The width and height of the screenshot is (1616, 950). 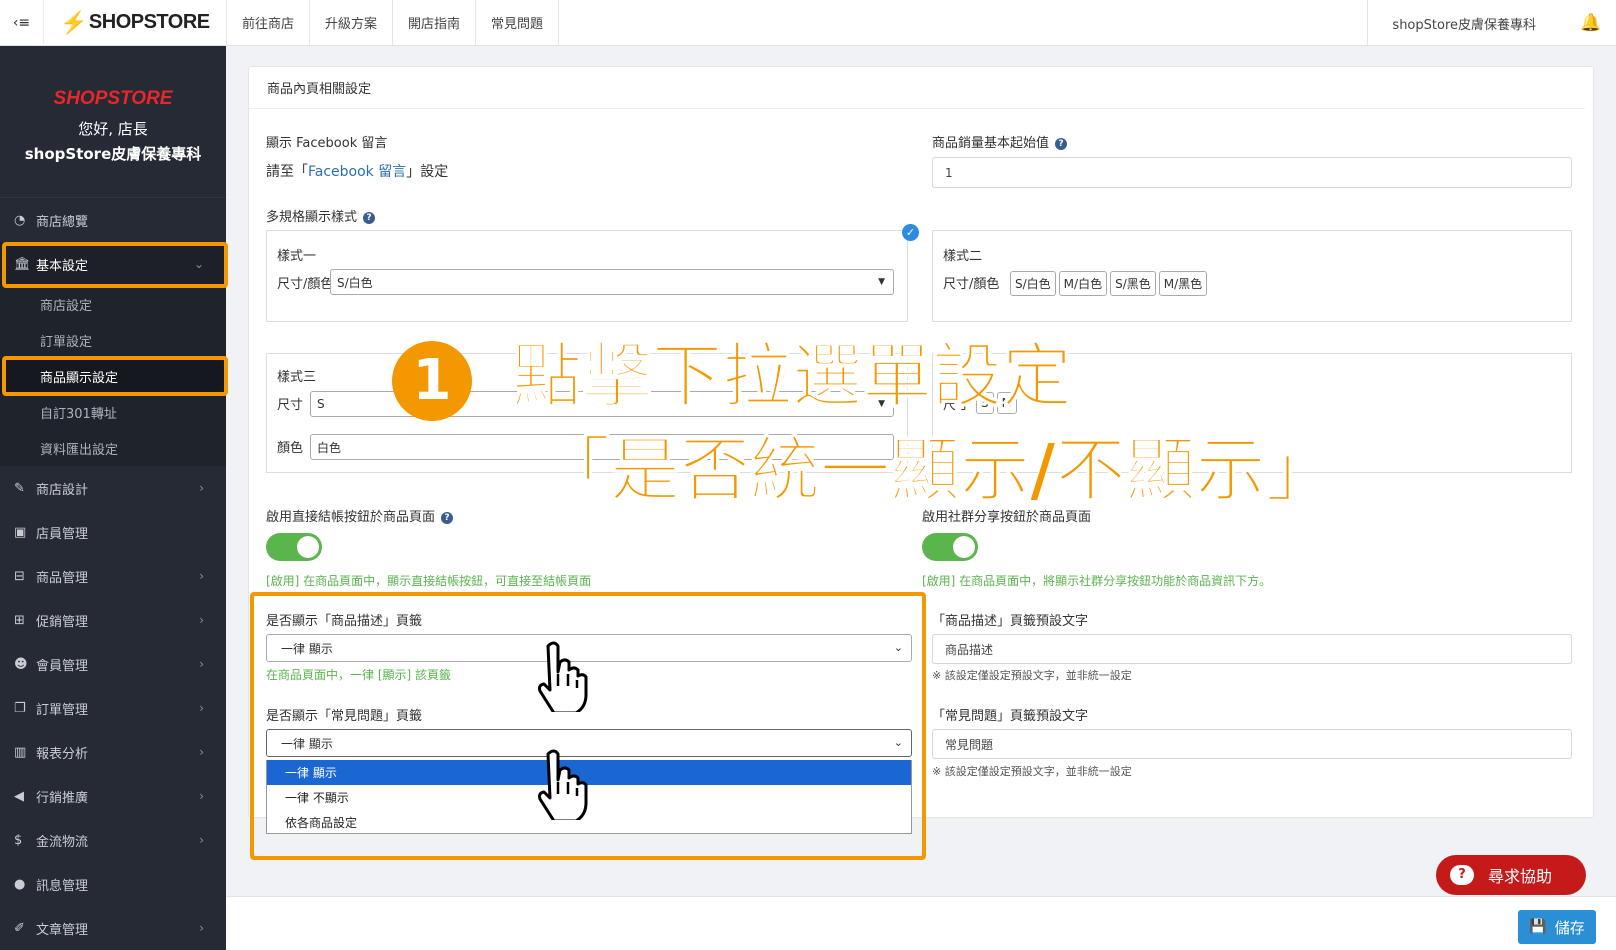 I want to click on edit-icon: ✐, so click(x=19, y=928).